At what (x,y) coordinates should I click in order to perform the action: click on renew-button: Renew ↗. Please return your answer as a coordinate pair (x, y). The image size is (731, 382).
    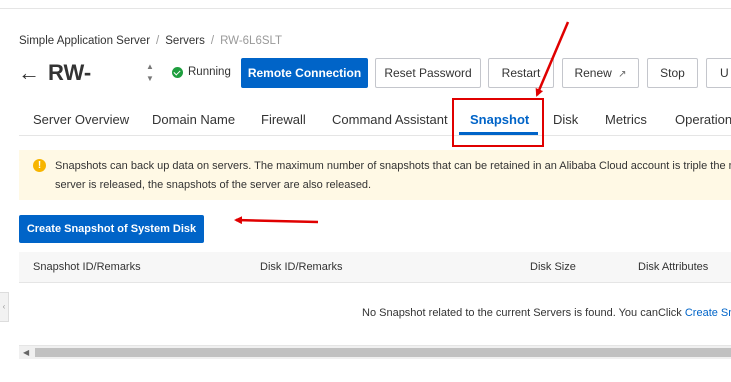
    Looking at the image, I should click on (600, 73).